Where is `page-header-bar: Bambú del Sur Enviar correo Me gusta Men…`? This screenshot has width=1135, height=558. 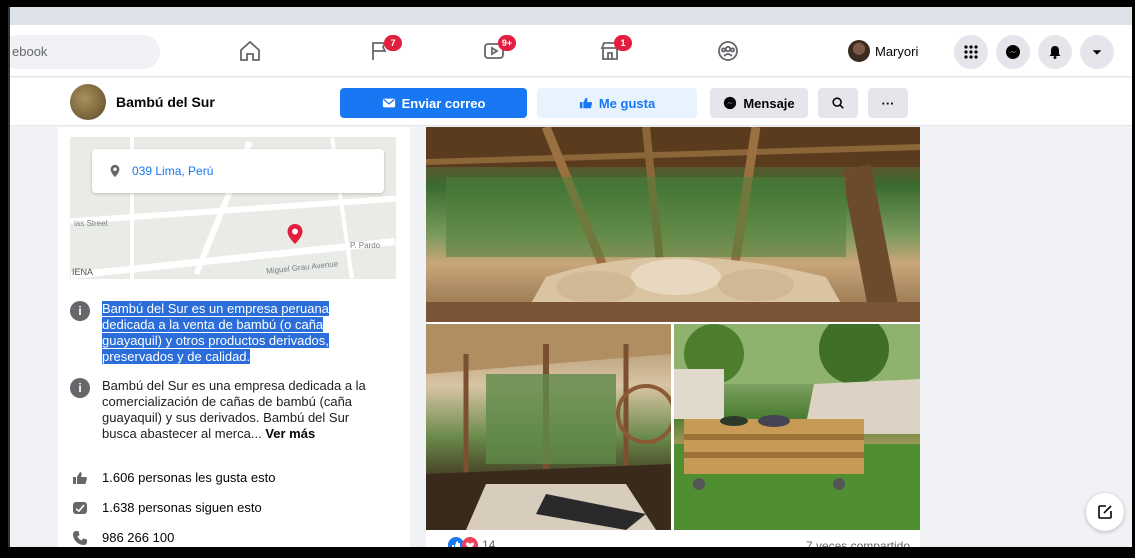
page-header-bar: Bambú del Sur Enviar correo Me gusta Men… is located at coordinates (571, 102).